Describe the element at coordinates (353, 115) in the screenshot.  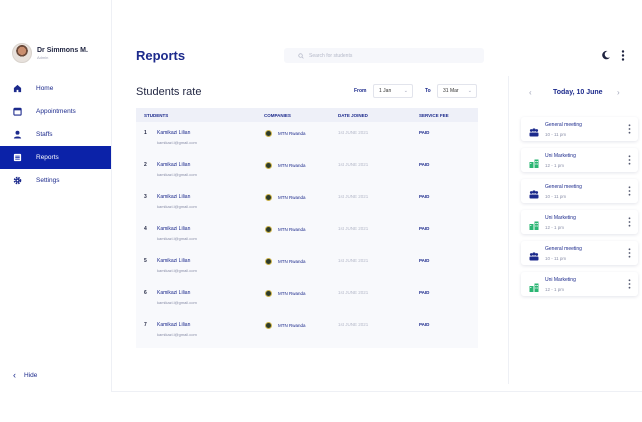
I see `column-header-date-joined: DATE JOINED` at that location.